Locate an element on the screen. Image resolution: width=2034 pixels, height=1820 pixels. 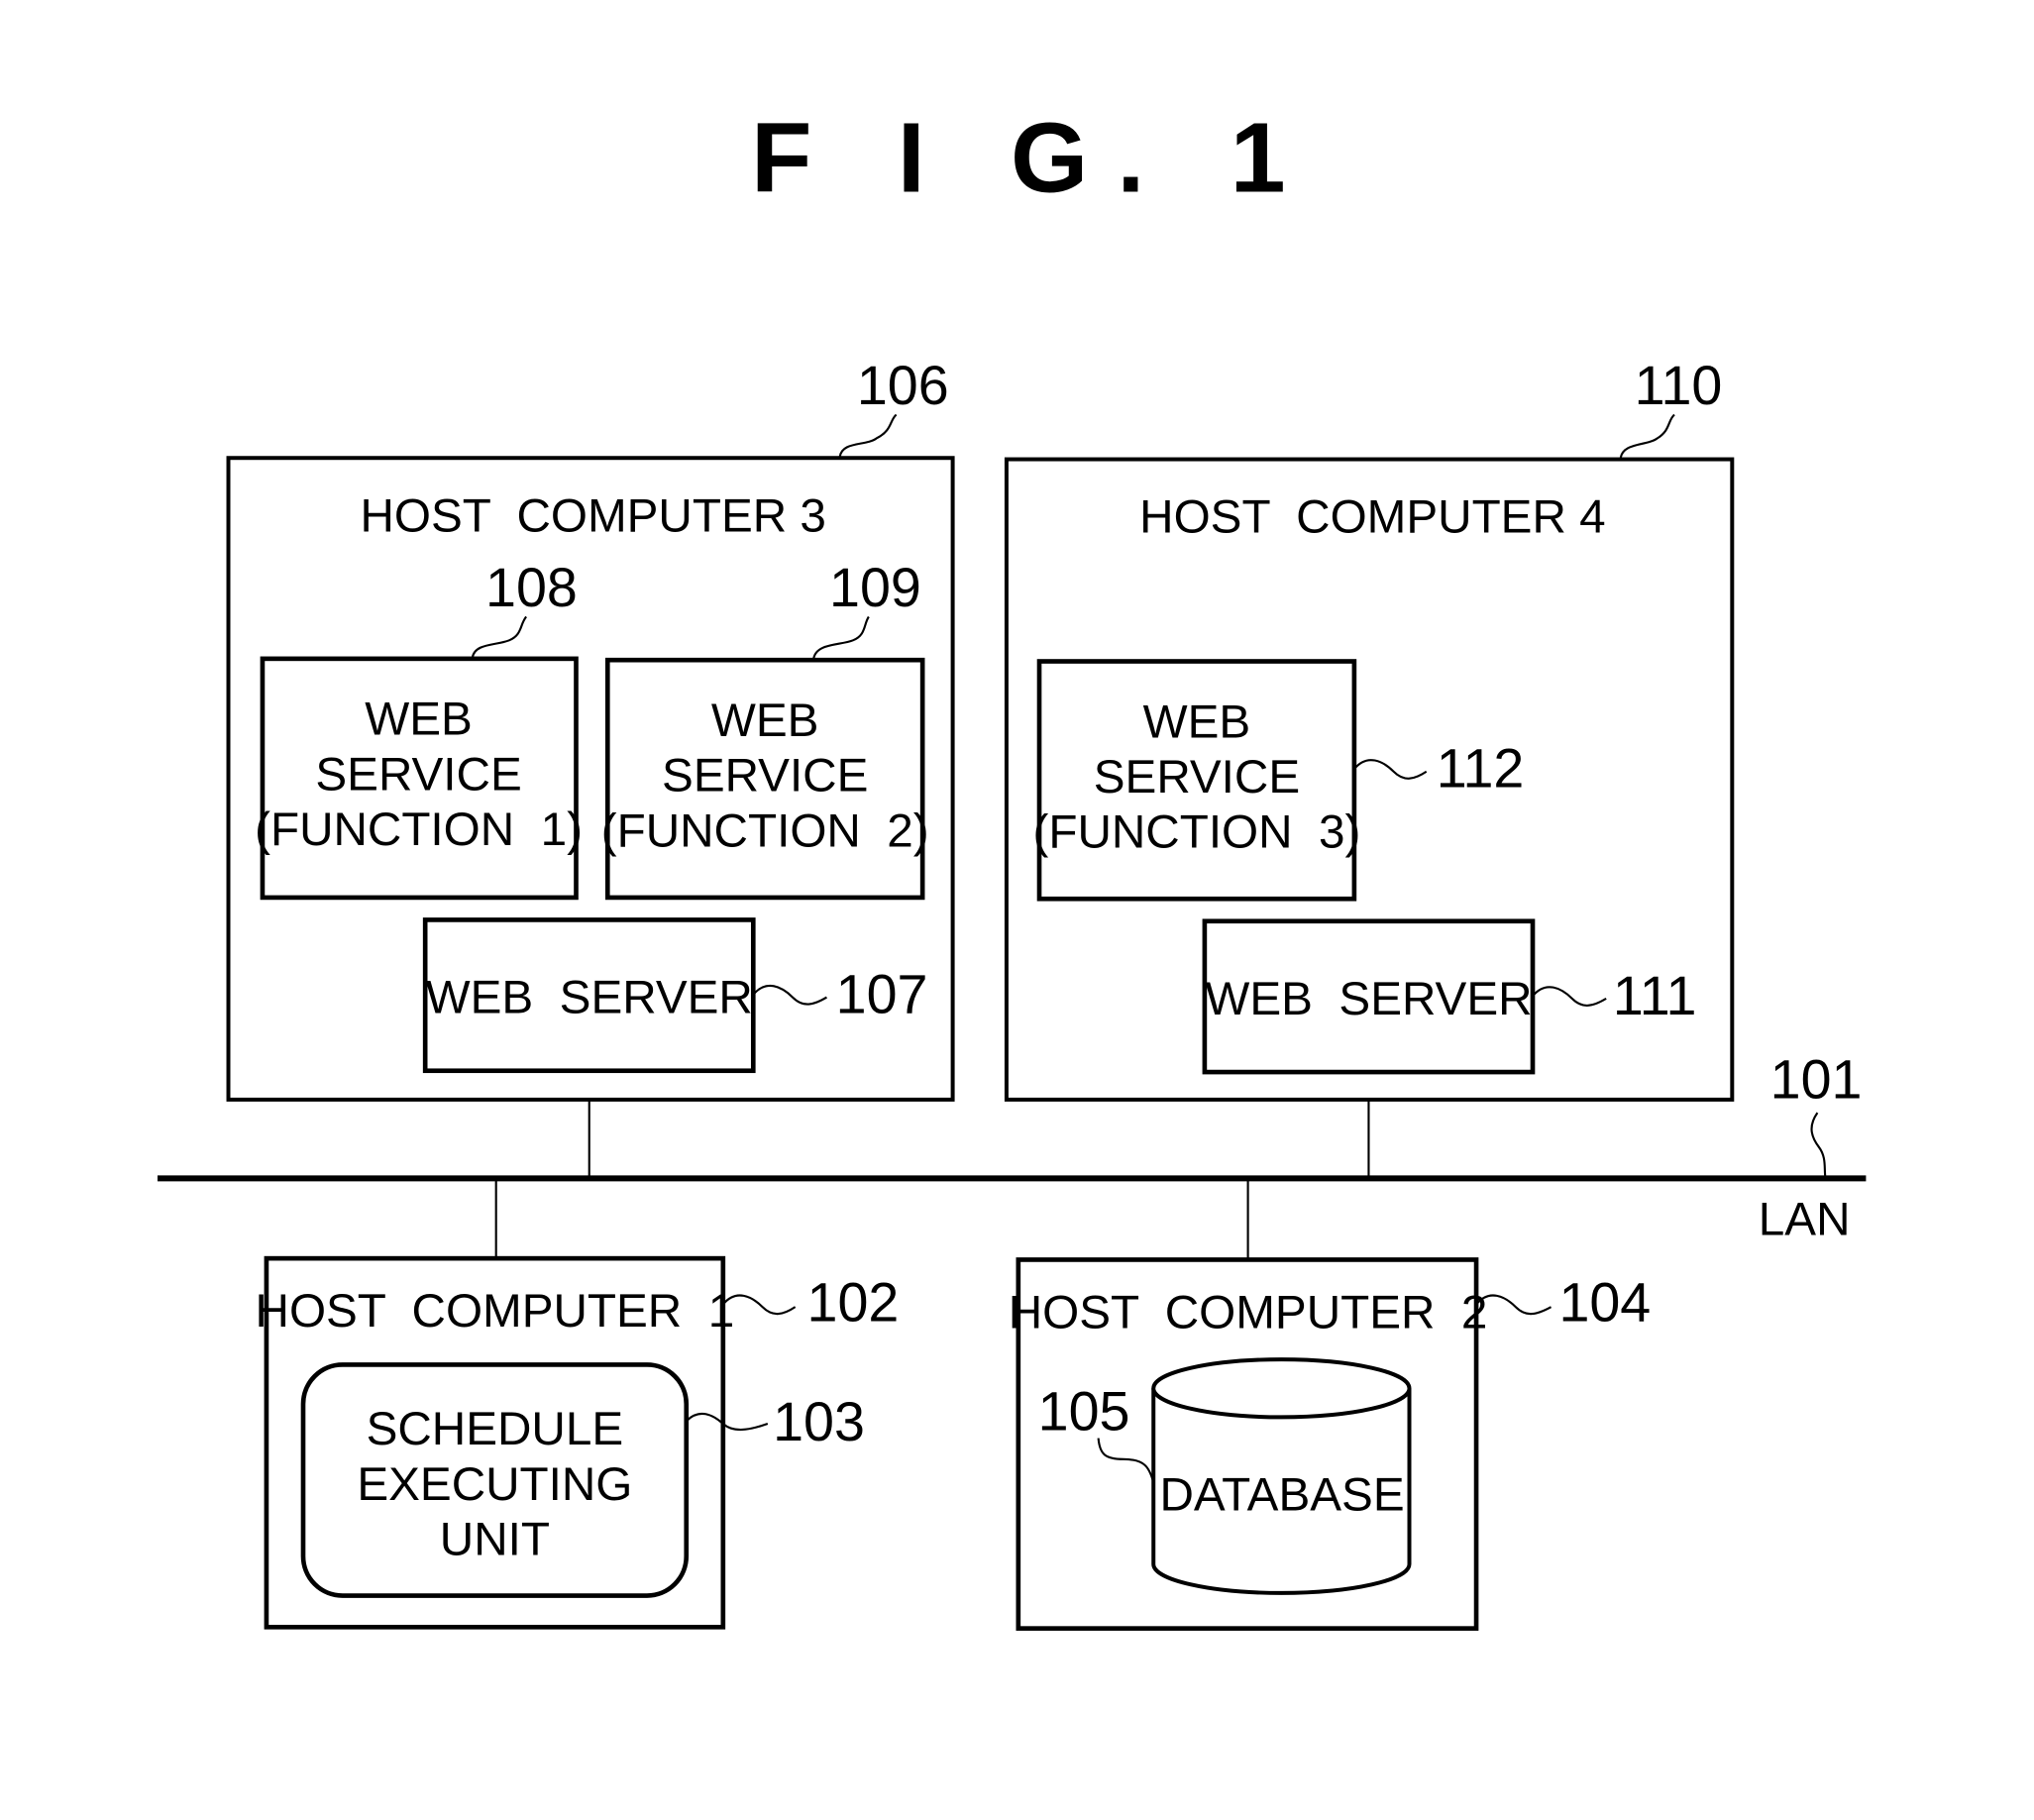
schedule-unit-line-2: EXECUTING is located at coordinates (494, 1484).